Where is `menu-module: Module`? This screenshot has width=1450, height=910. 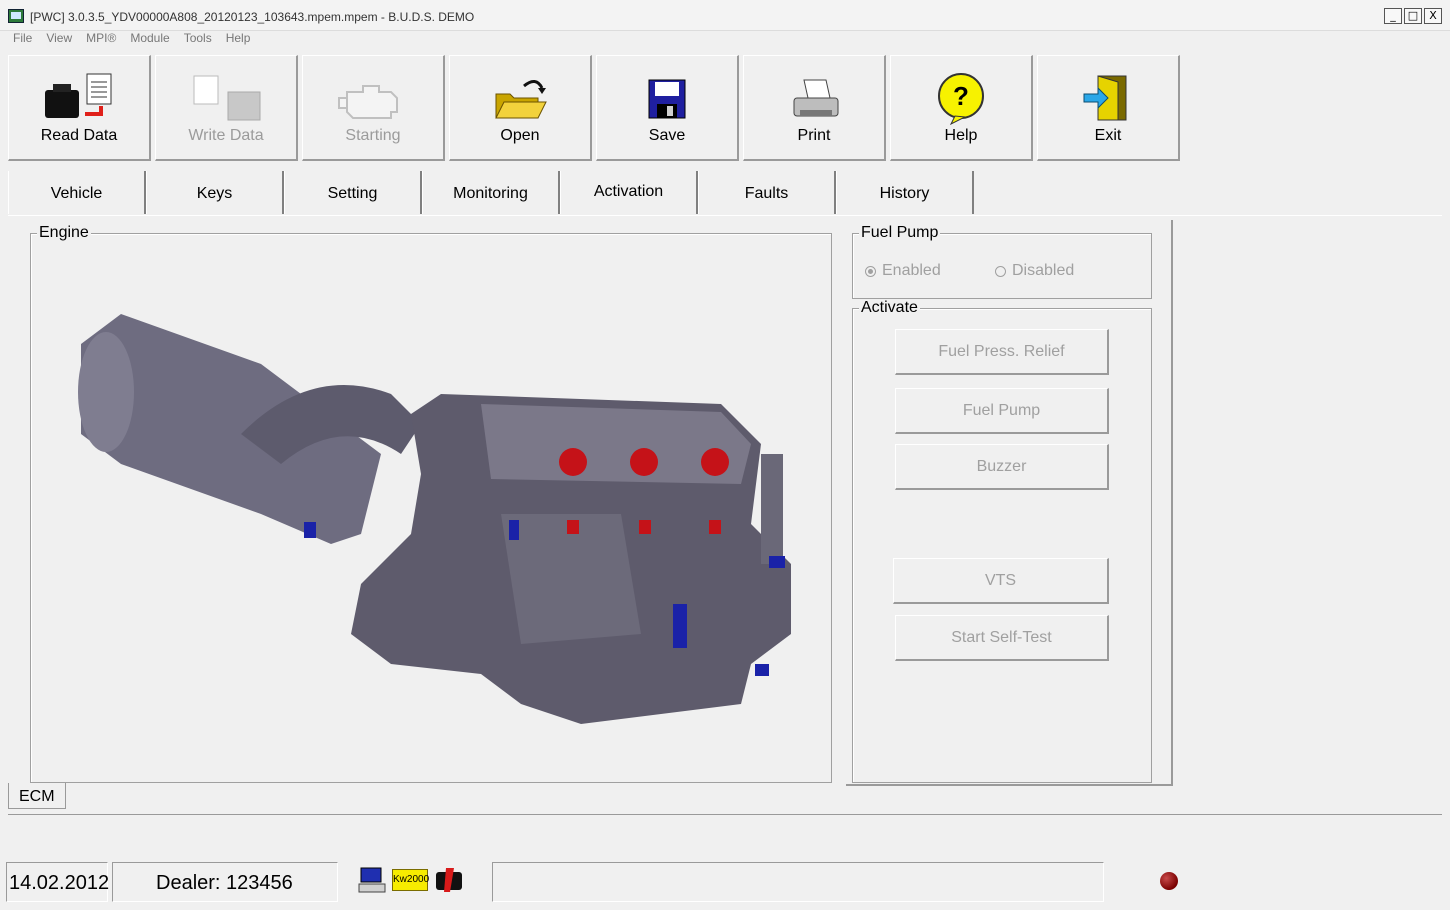
menu-module: Module is located at coordinates (149, 39).